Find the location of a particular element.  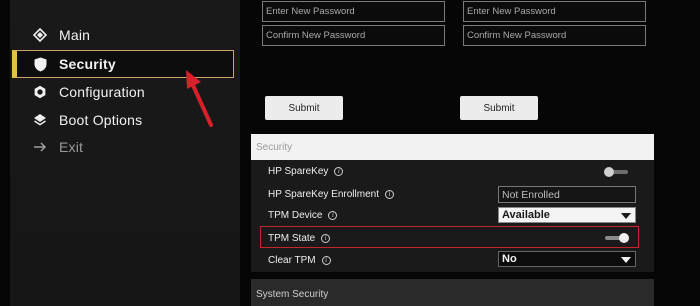

enrollment-status-field: Not Enrolled is located at coordinates (567, 194).